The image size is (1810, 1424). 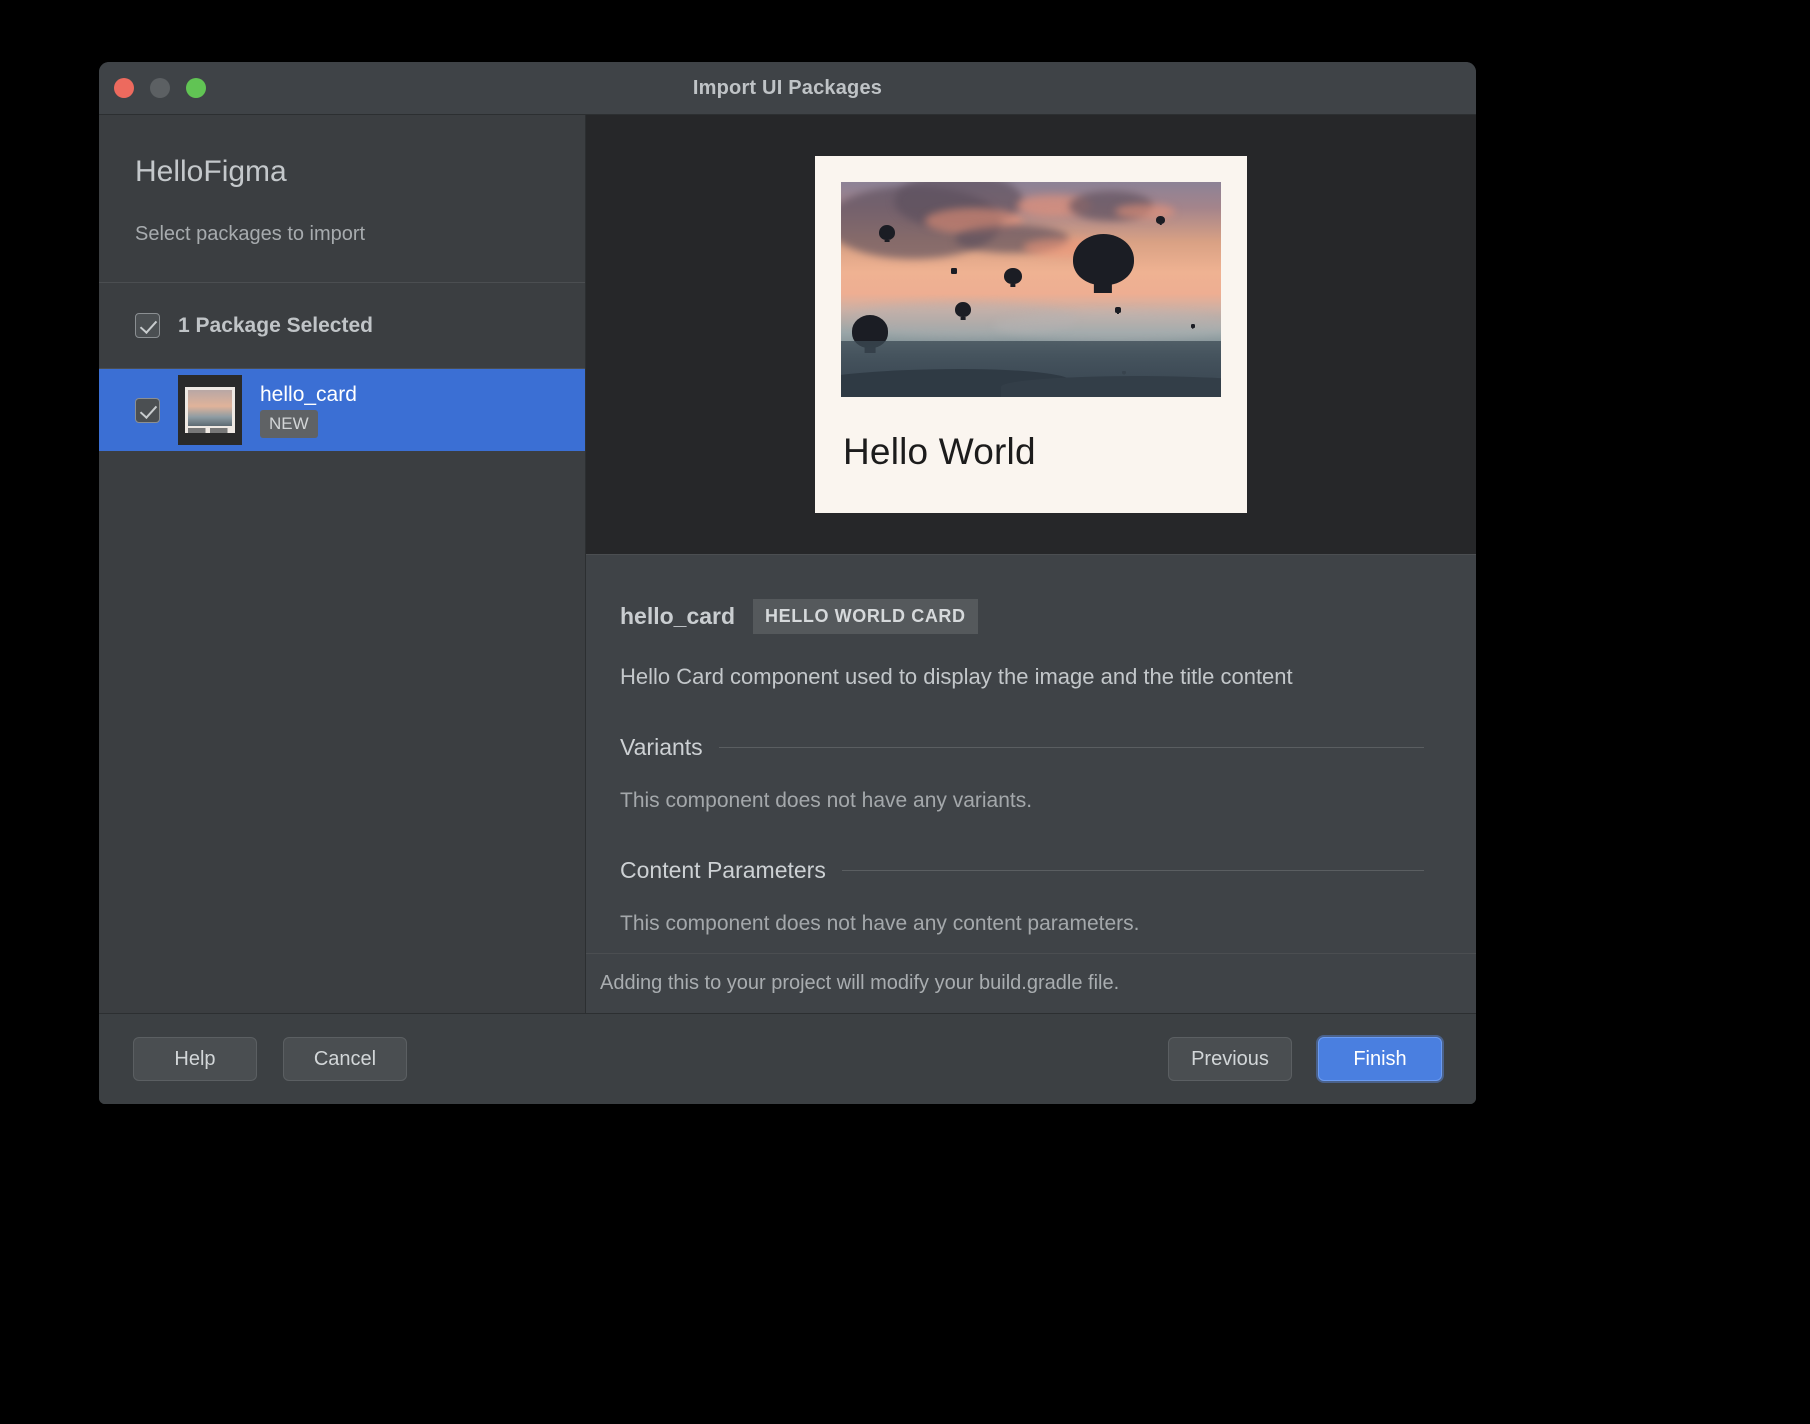 I want to click on preview-card-title: Hello World, so click(x=939, y=451).